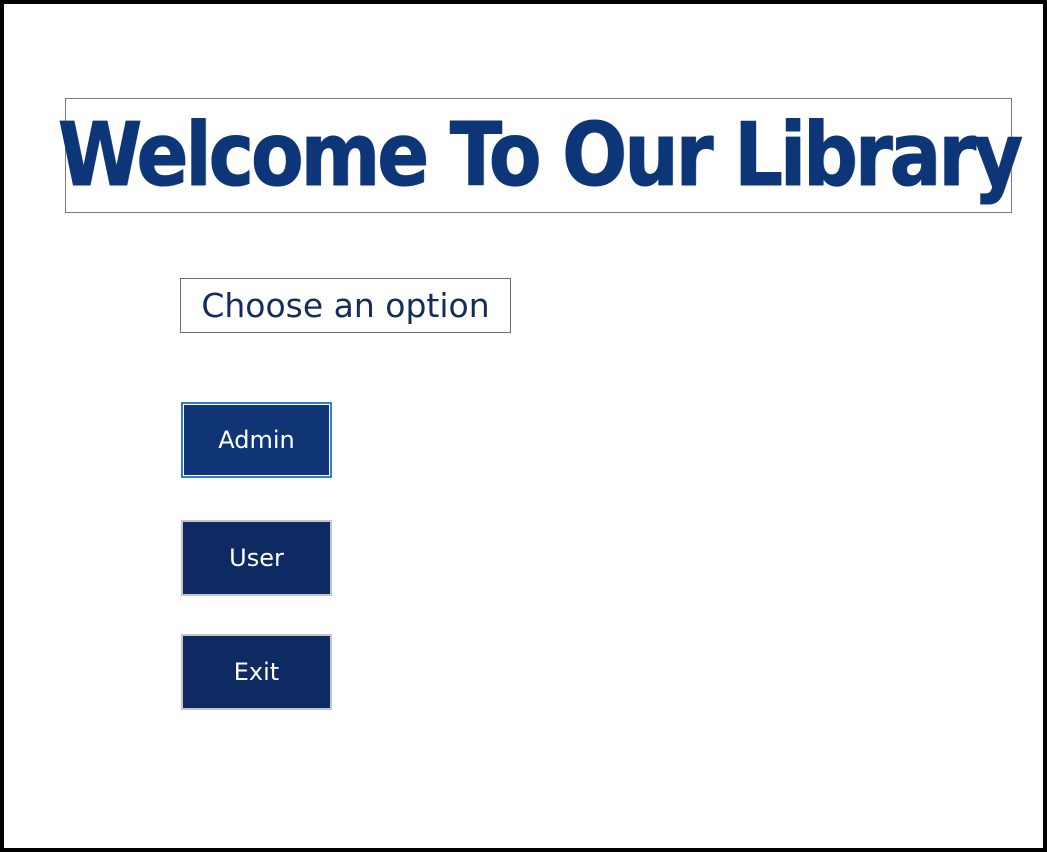 Image resolution: width=1047 pixels, height=852 pixels. I want to click on user-button: User, so click(256, 558).